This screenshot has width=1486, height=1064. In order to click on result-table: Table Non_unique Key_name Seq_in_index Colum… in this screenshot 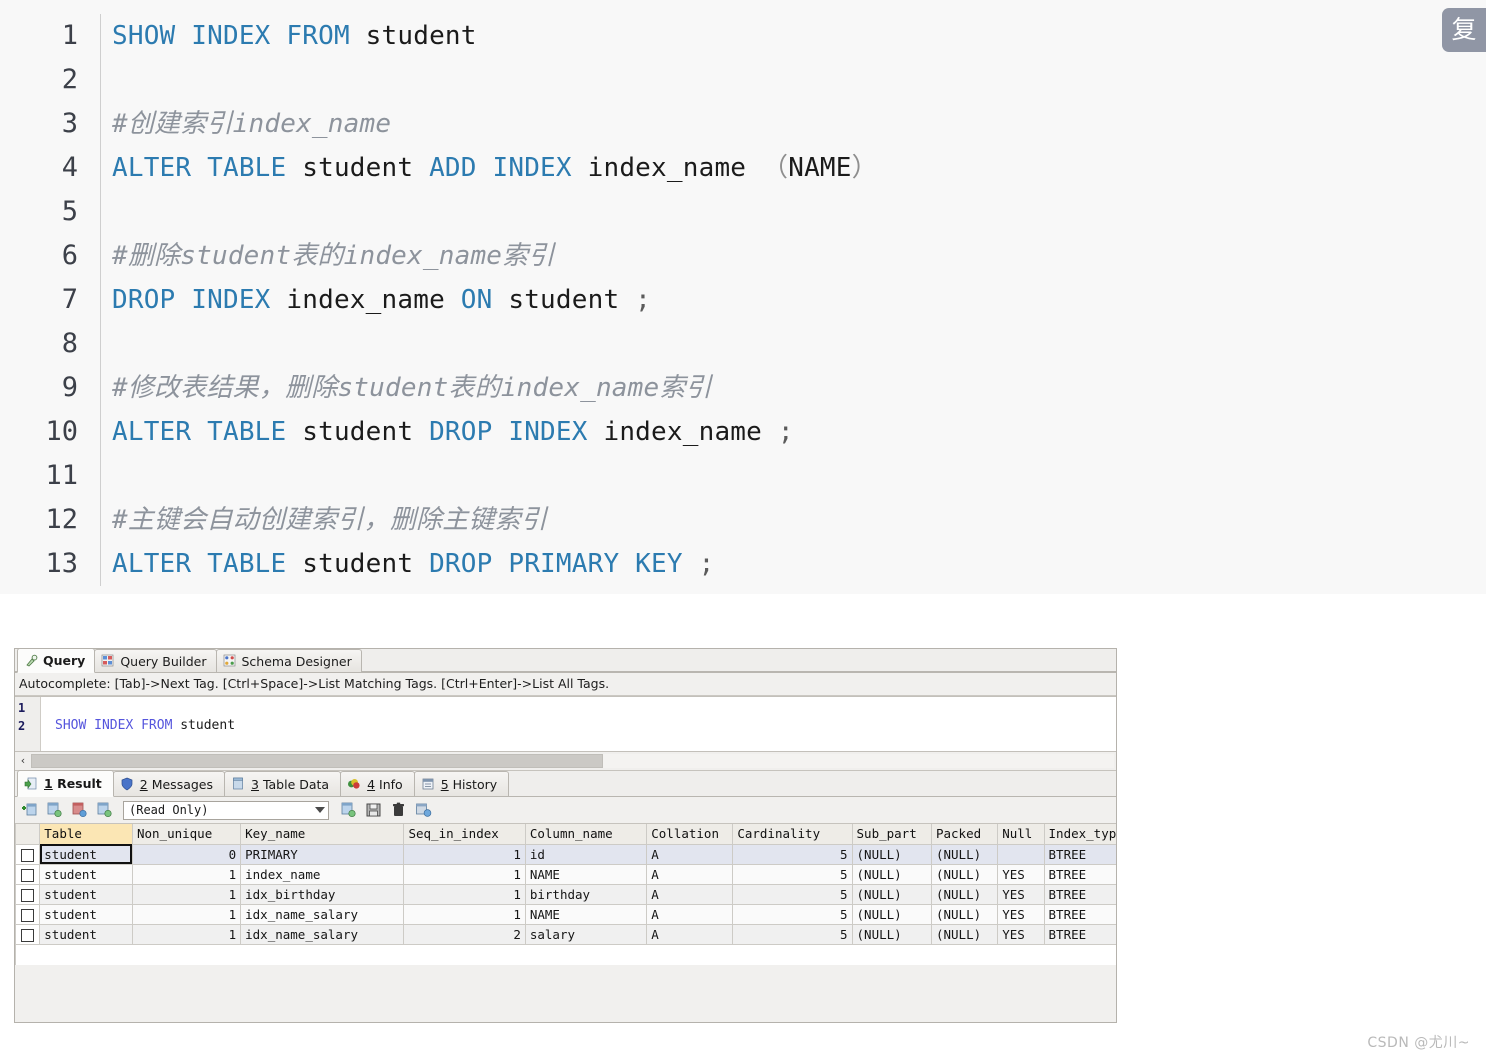, I will do `click(565, 884)`.